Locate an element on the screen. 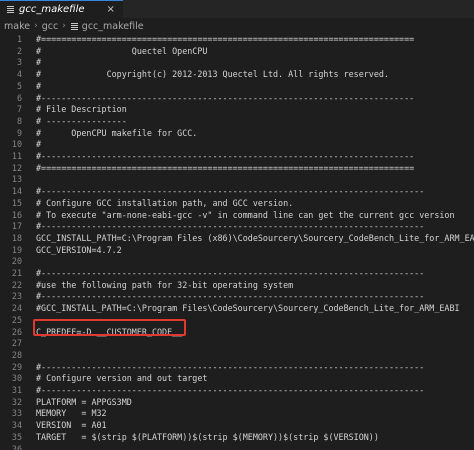 The image size is (474, 450). line-number: 34 is located at coordinates (16, 425).